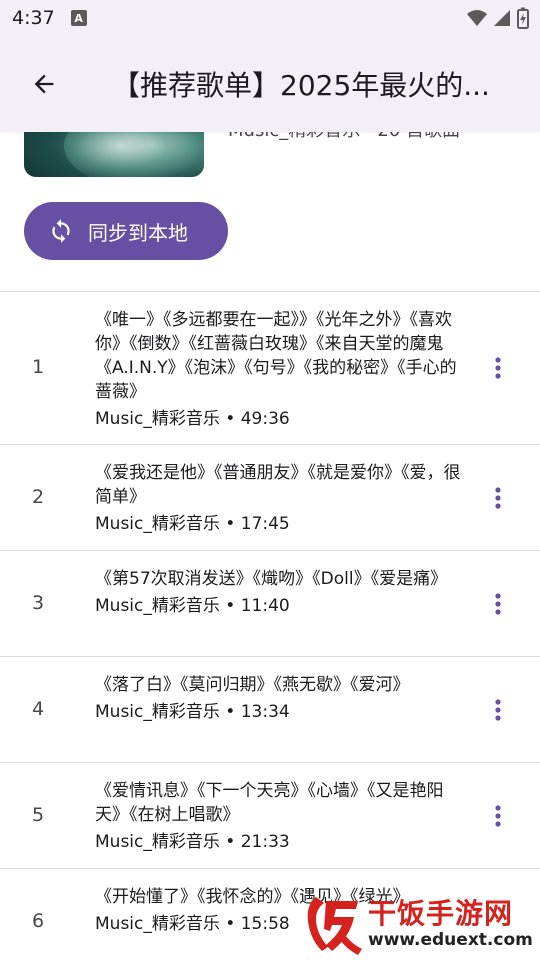  I want to click on item-index: 5, so click(38, 815).